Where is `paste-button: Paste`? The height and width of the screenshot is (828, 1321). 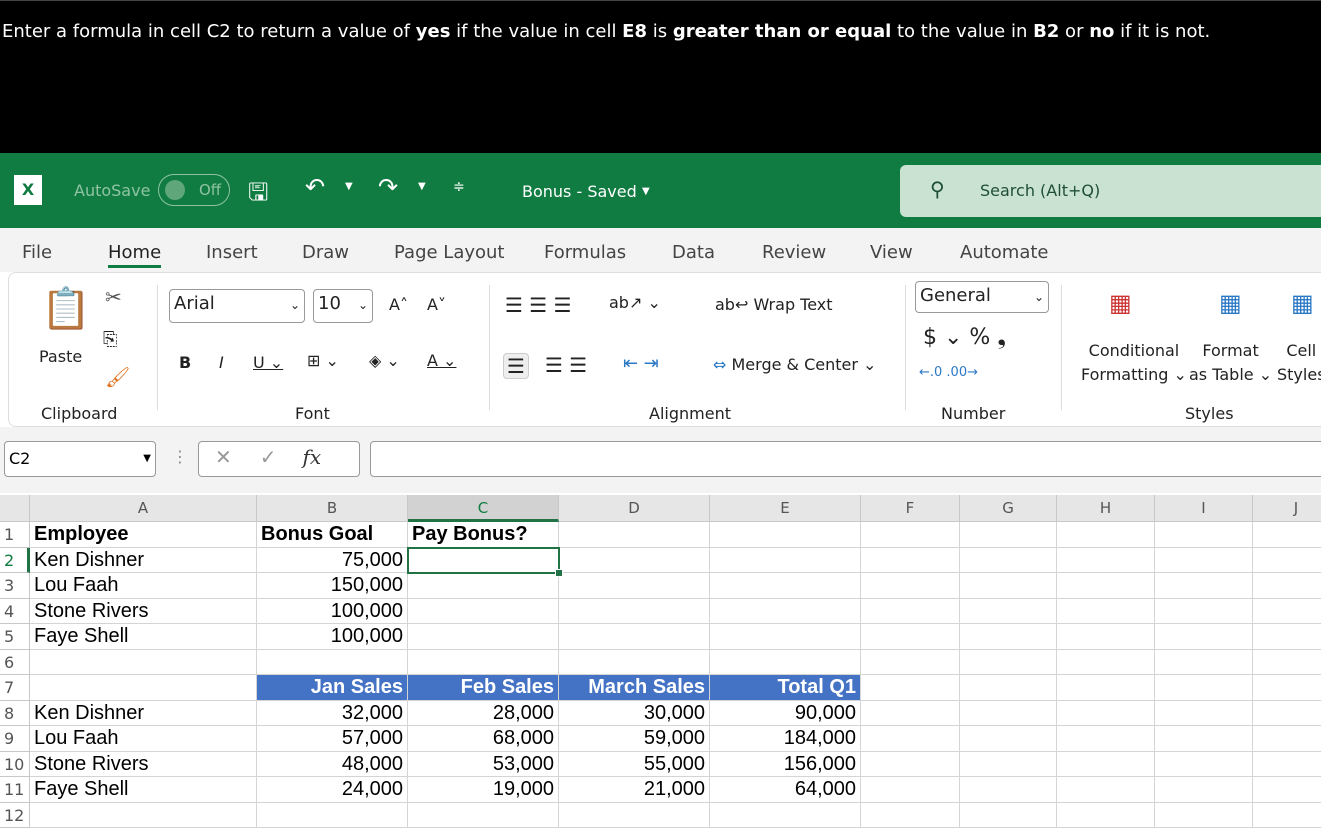 paste-button: Paste is located at coordinates (60, 356).